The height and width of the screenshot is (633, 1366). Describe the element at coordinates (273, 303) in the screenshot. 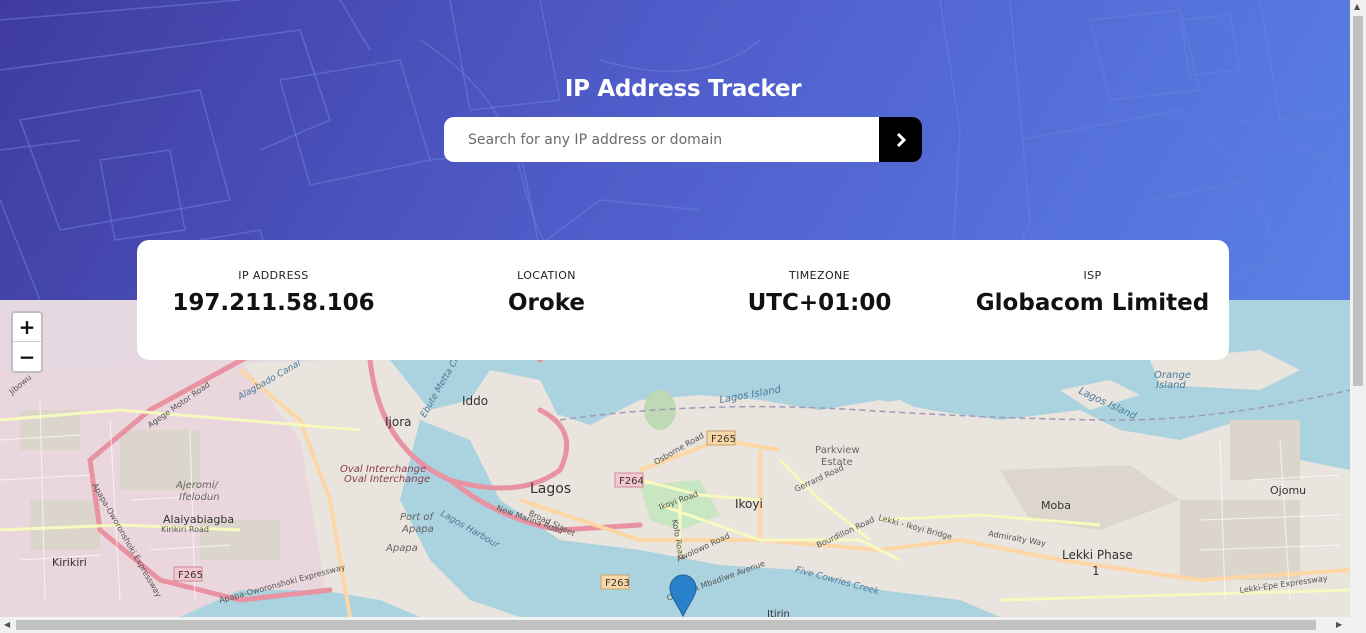

I see `info-value: 197.211.58.106` at that location.